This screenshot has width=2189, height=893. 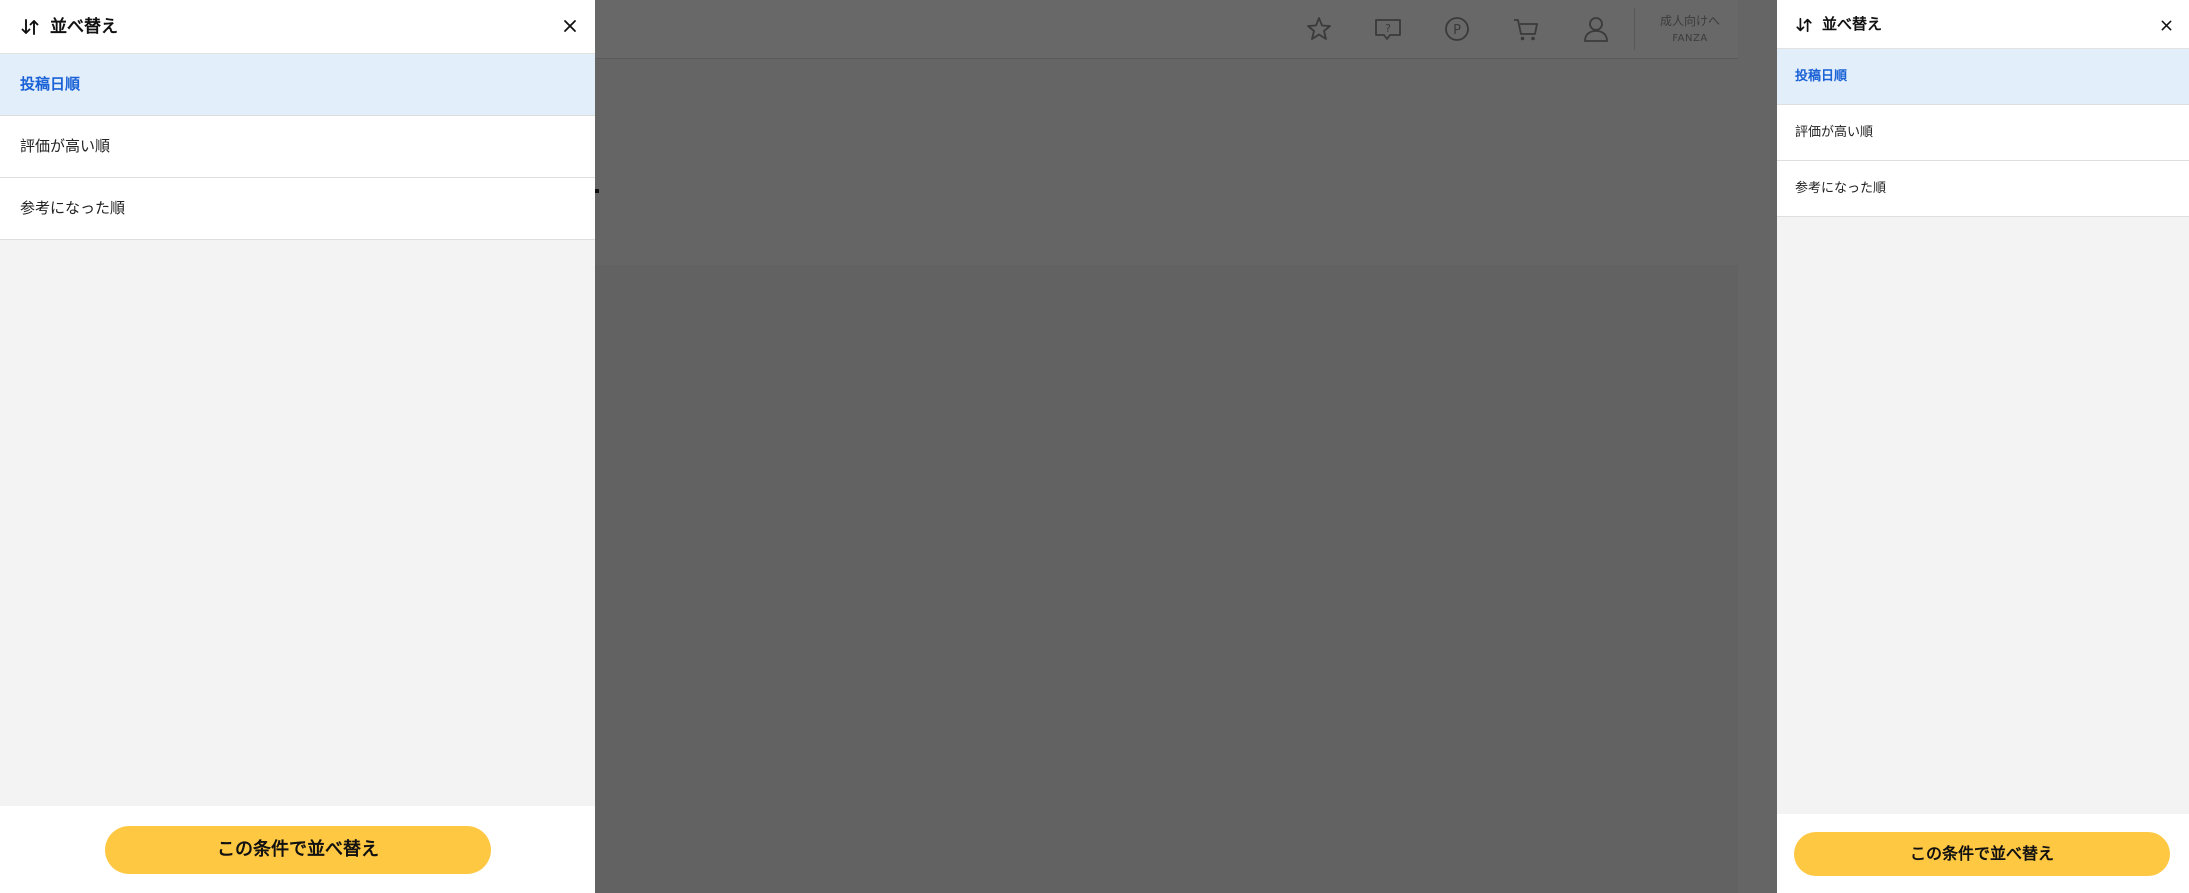 I want to click on adult-site-link: 成人向けへ FANZA, so click(x=1690, y=30).